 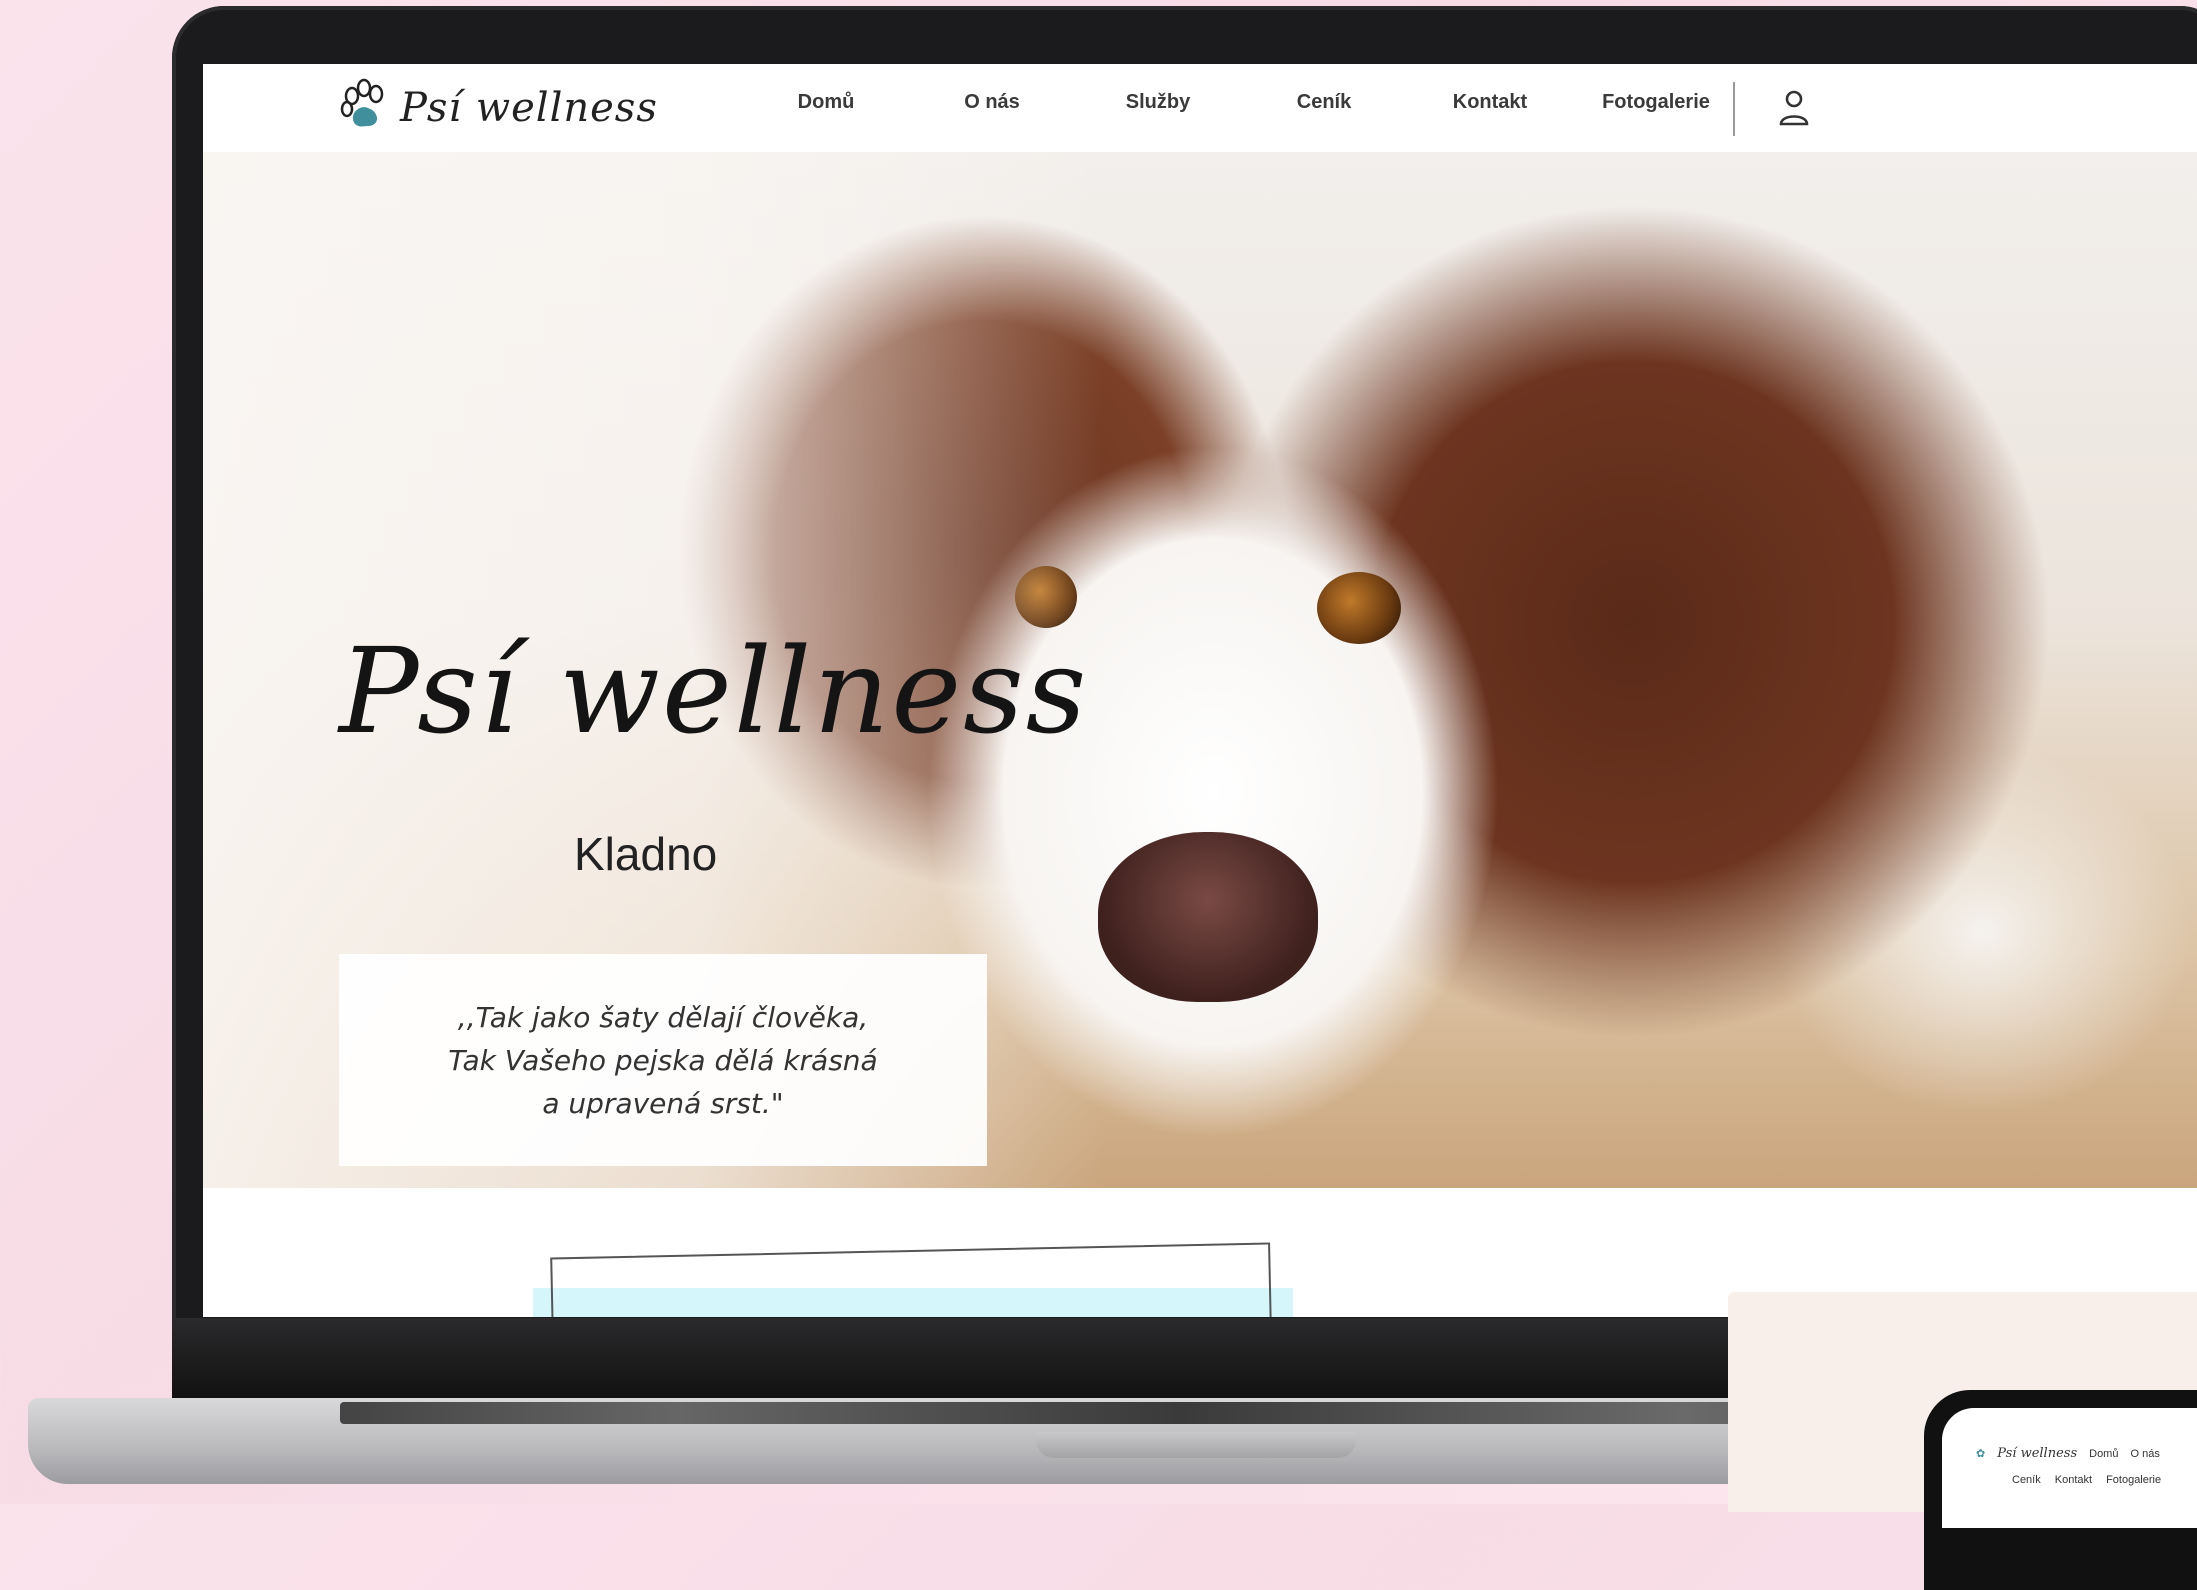 What do you see at coordinates (1324, 102) in the screenshot?
I see `nav-link-cenik: Ceník` at bounding box center [1324, 102].